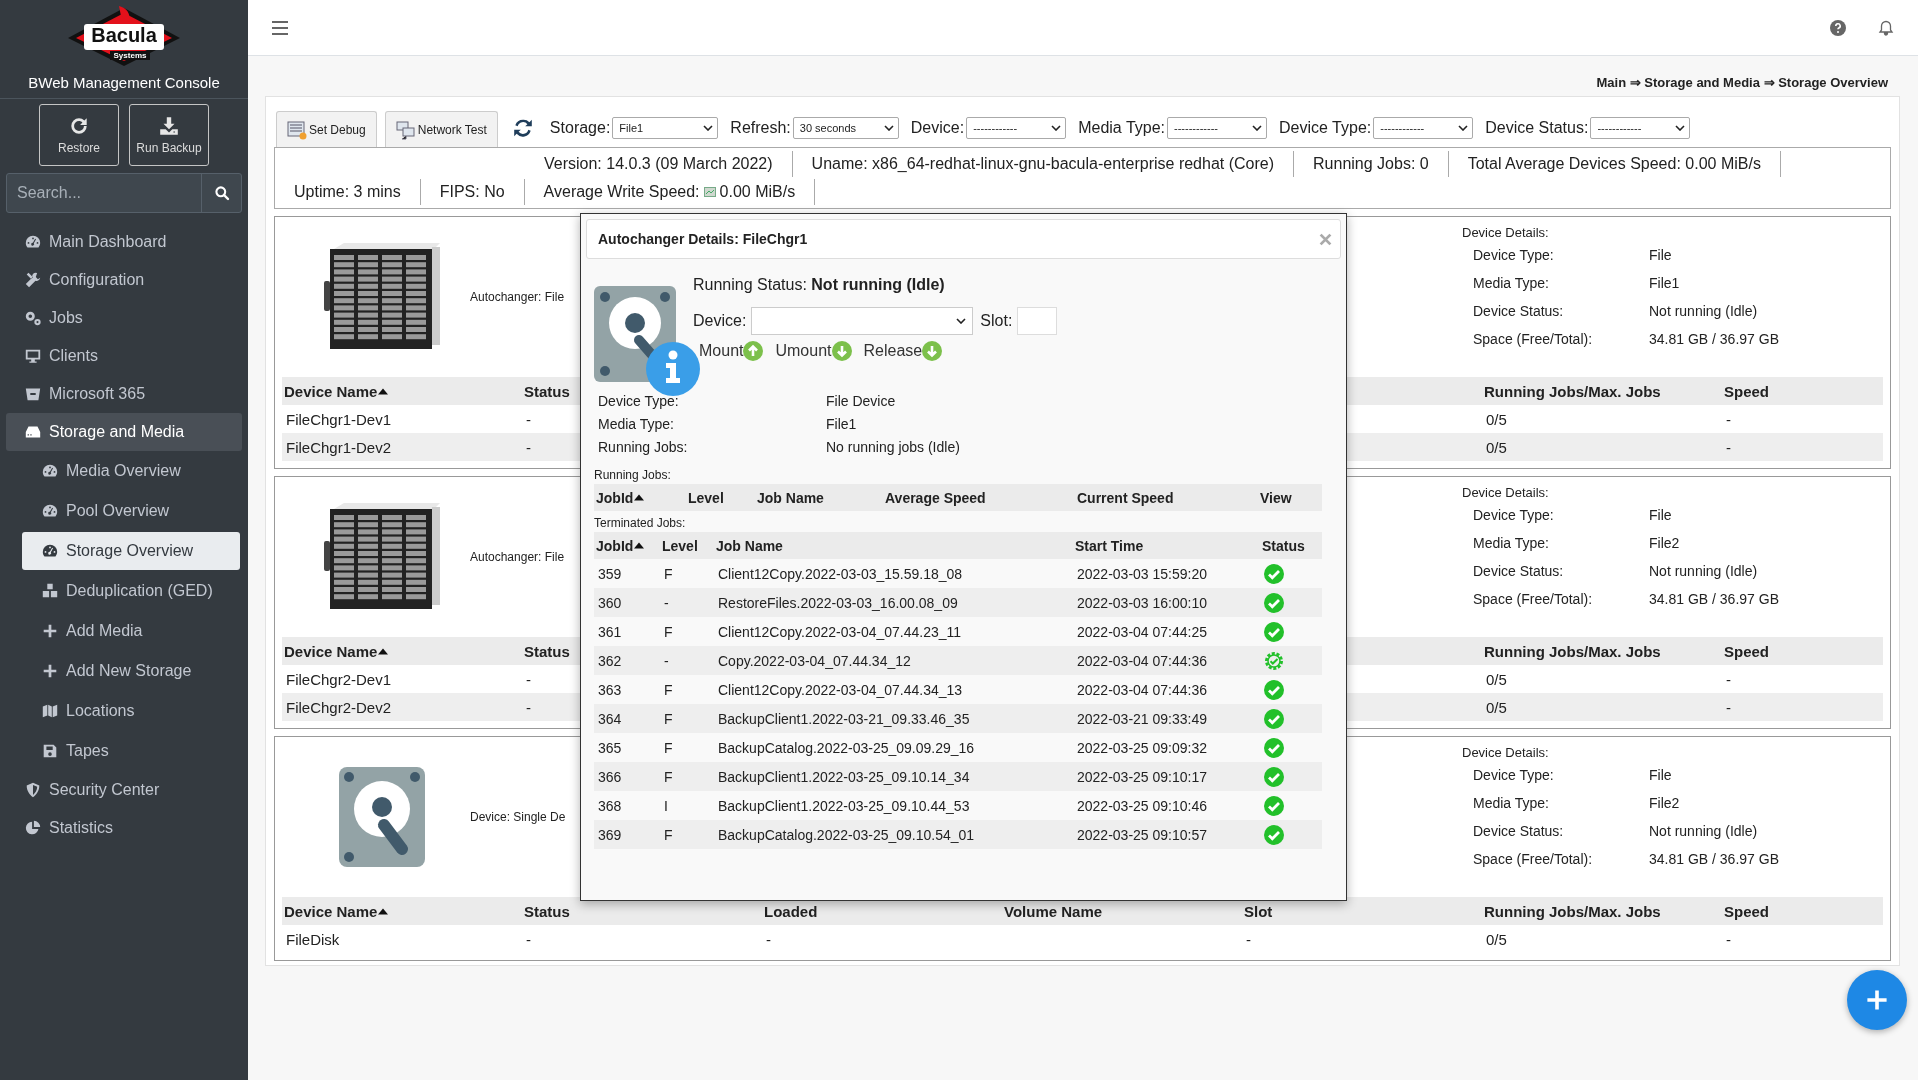  What do you see at coordinates (131, 751) in the screenshot?
I see `sidebar-subitem: Tapes` at bounding box center [131, 751].